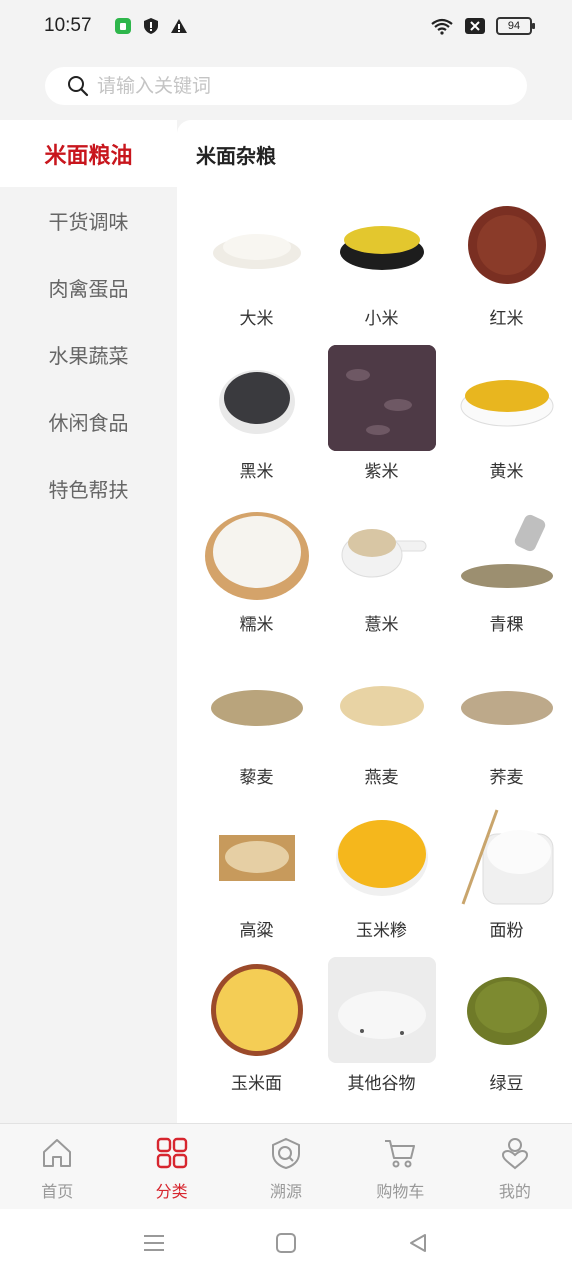  I want to click on sidebar-item-grain-oil: 米面粮油, so click(88, 153).